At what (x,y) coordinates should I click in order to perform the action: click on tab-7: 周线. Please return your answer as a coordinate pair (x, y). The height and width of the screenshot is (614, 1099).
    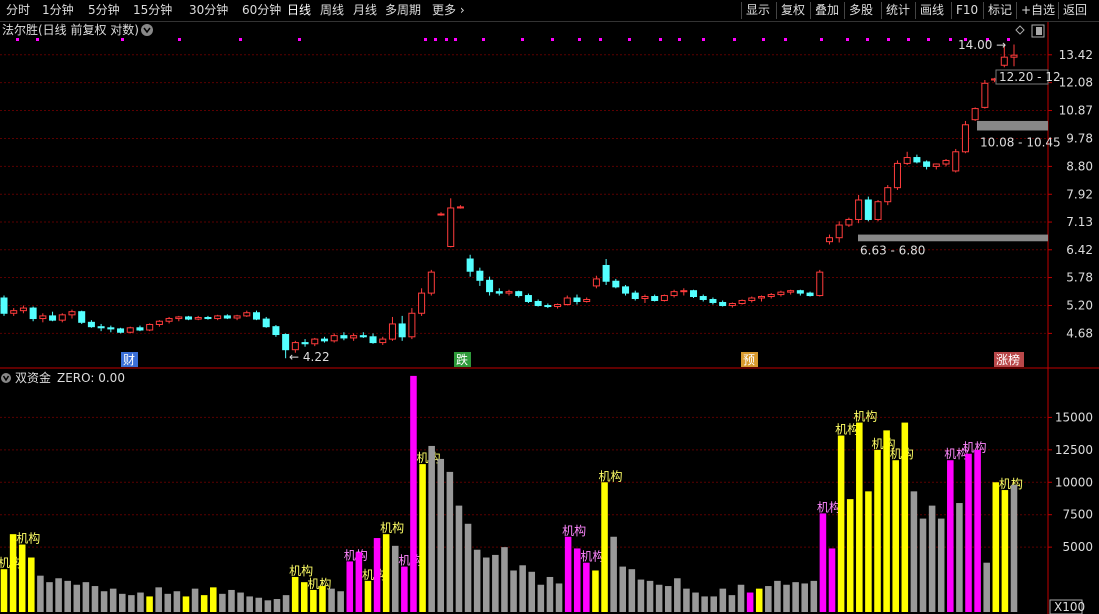
    Looking at the image, I should click on (332, 10).